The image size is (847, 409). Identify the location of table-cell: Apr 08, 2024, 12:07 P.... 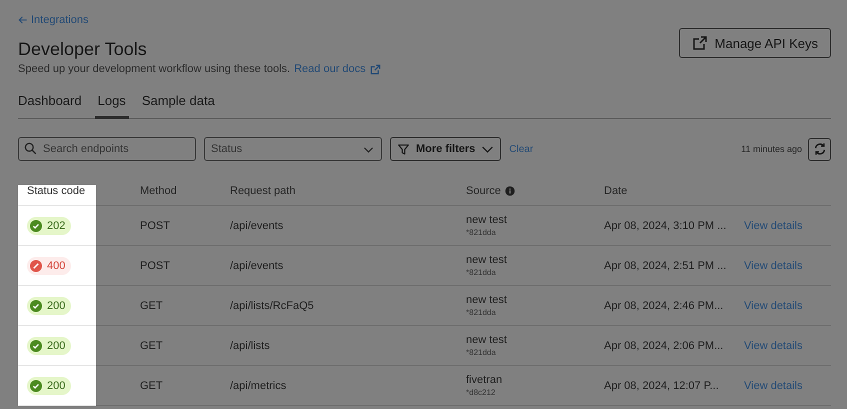
(661, 386).